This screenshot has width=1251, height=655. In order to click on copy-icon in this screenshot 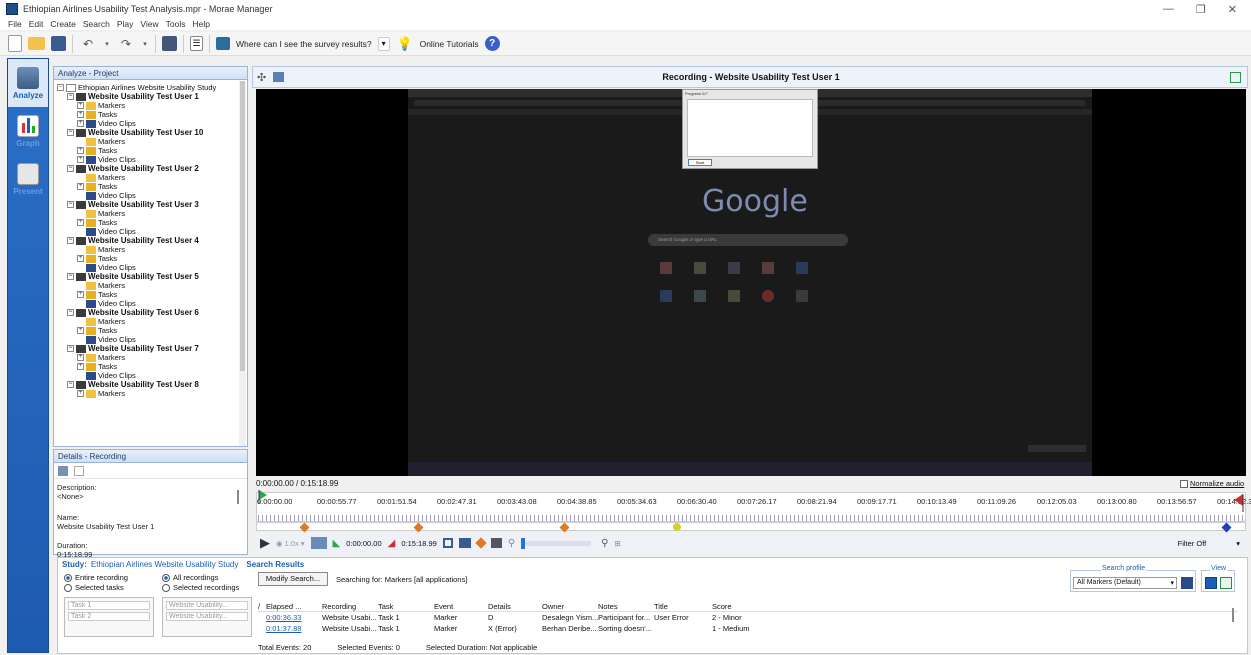, I will do `click(63, 470)`.